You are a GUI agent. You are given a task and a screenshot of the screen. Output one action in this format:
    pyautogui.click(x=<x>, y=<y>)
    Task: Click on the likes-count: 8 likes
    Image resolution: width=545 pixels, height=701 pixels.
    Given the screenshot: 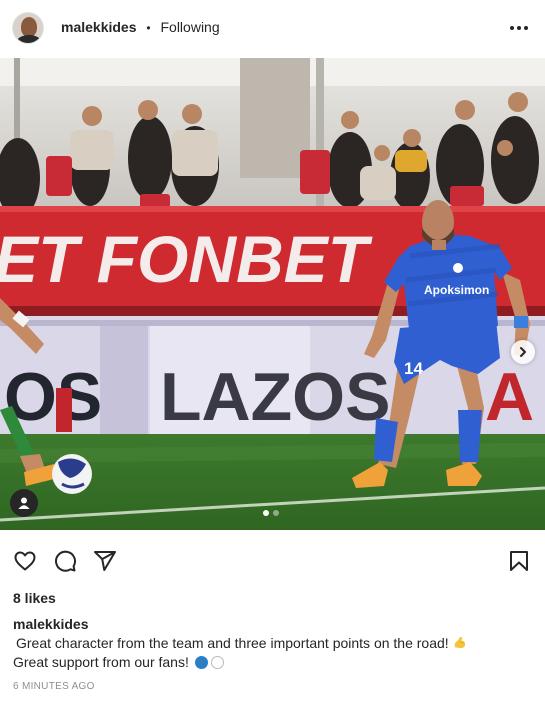 What is the action you would take?
    pyautogui.click(x=34, y=598)
    